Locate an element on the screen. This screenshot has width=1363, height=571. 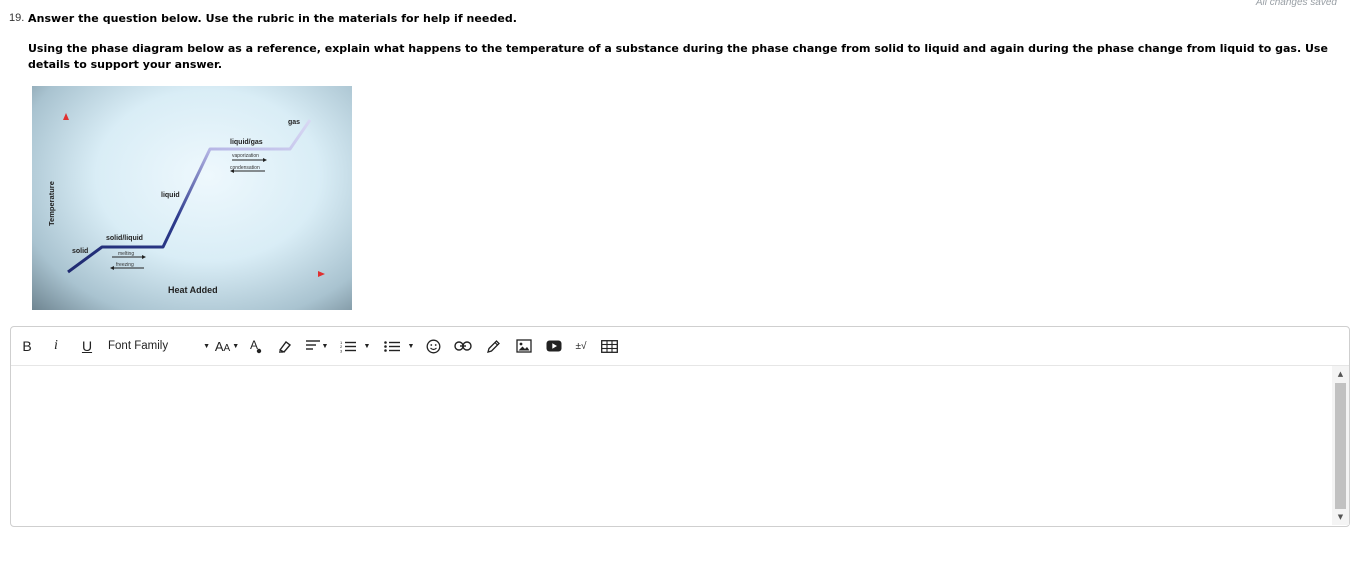
unordered-list-icon is located at coordinates (391, 346).